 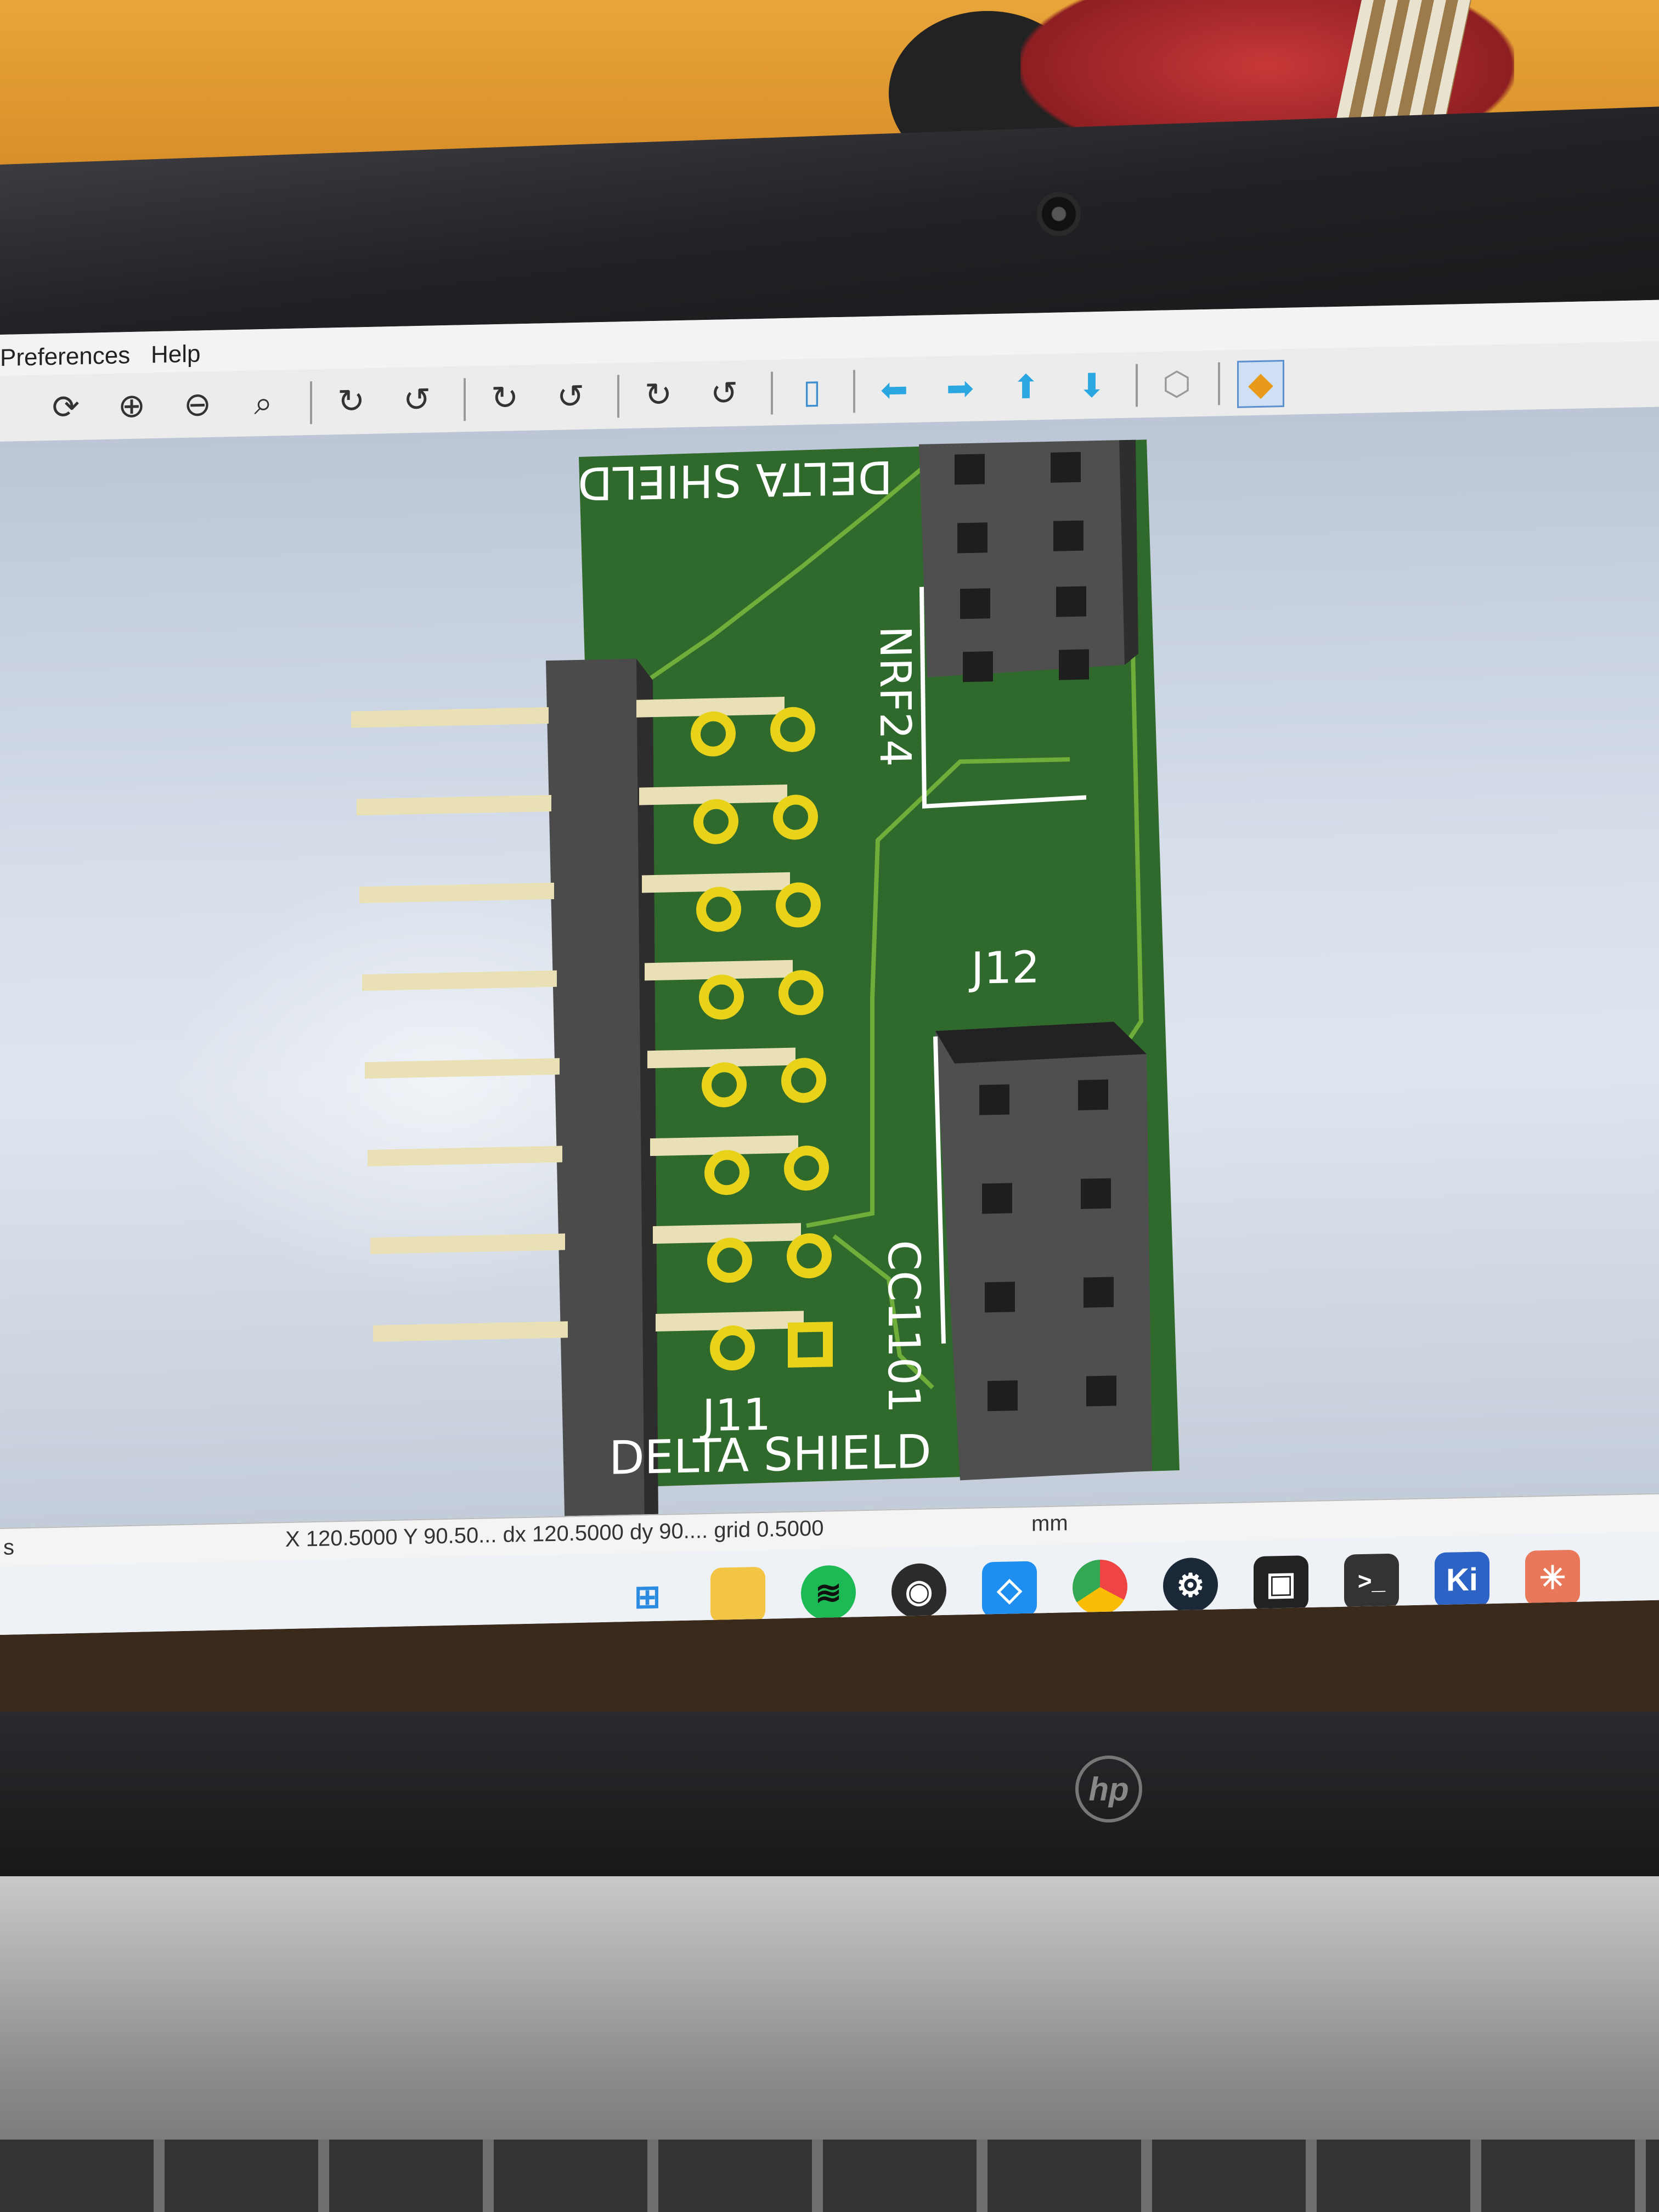 I want to click on flip-board-icon: ▯, so click(x=812, y=392).